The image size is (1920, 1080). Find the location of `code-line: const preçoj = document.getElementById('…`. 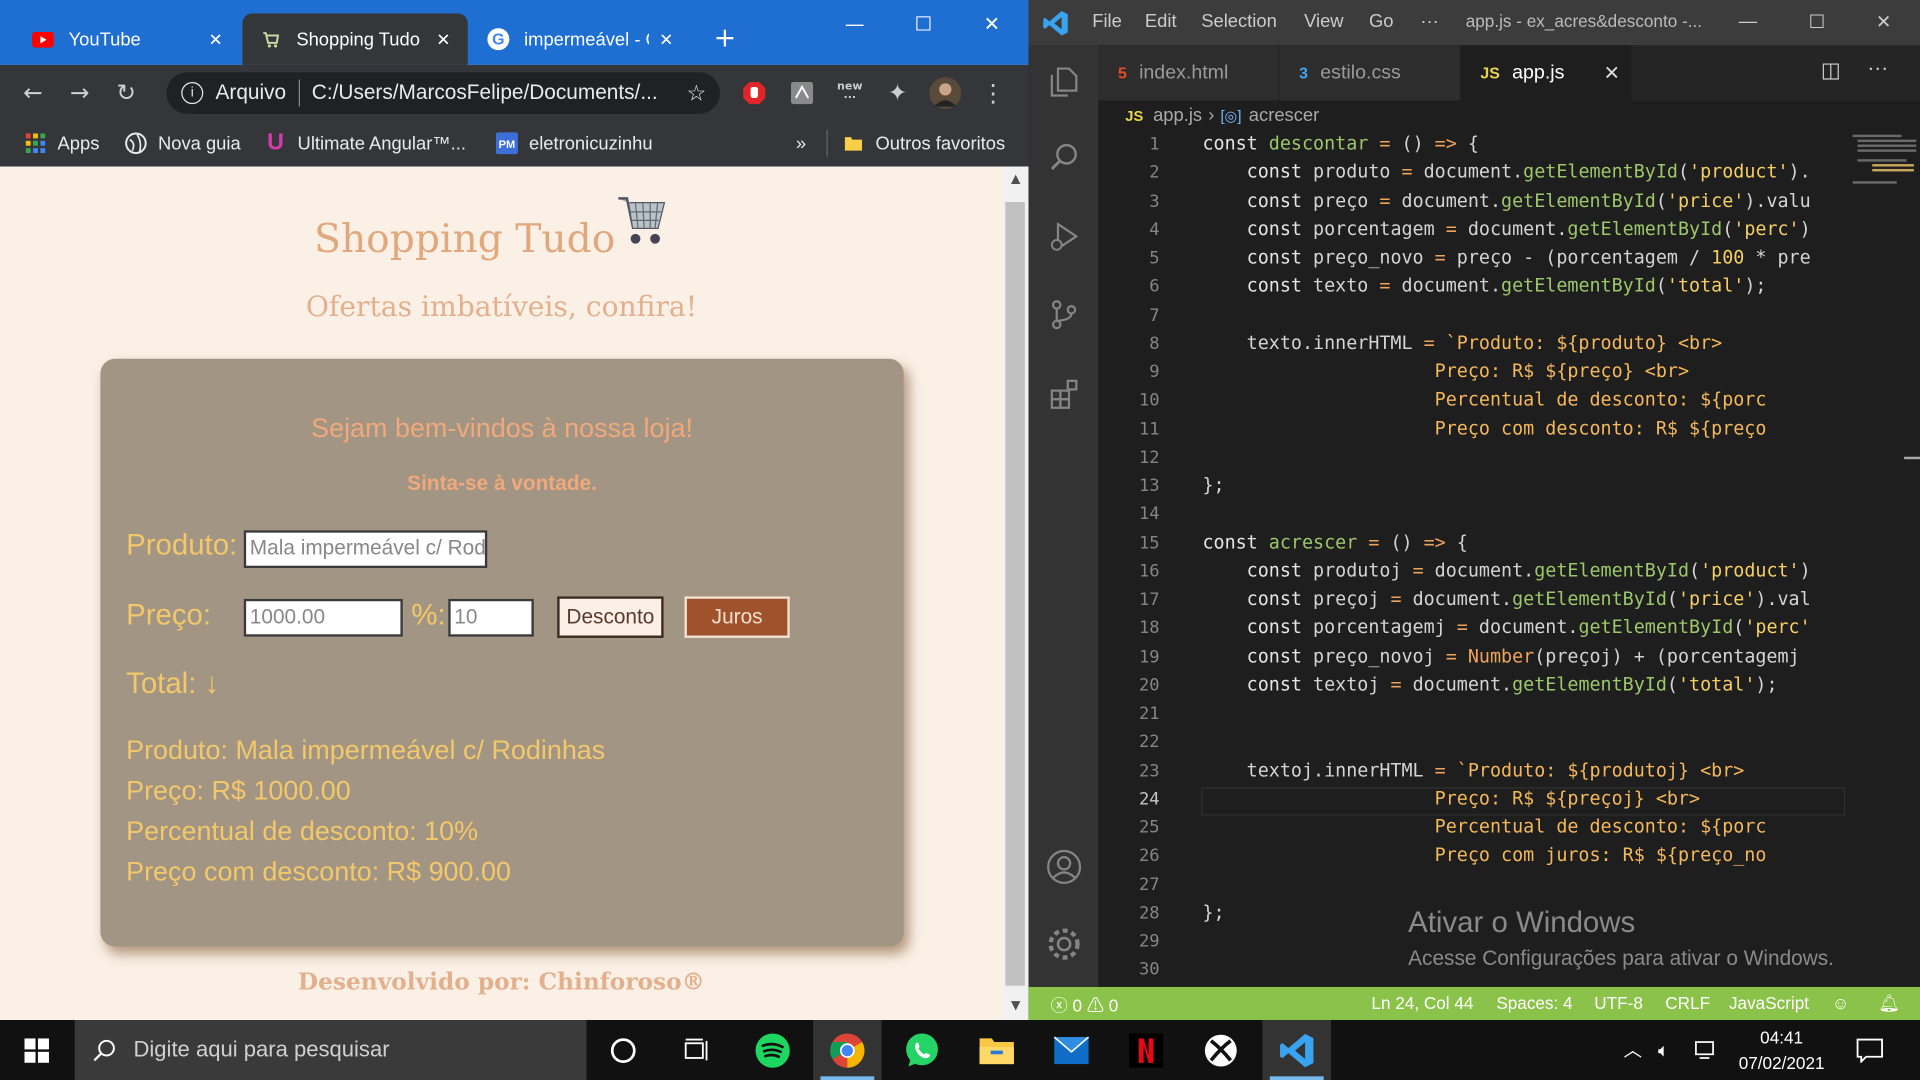

code-line: const preçoj = document.getElementById('… is located at coordinates (1506, 599).